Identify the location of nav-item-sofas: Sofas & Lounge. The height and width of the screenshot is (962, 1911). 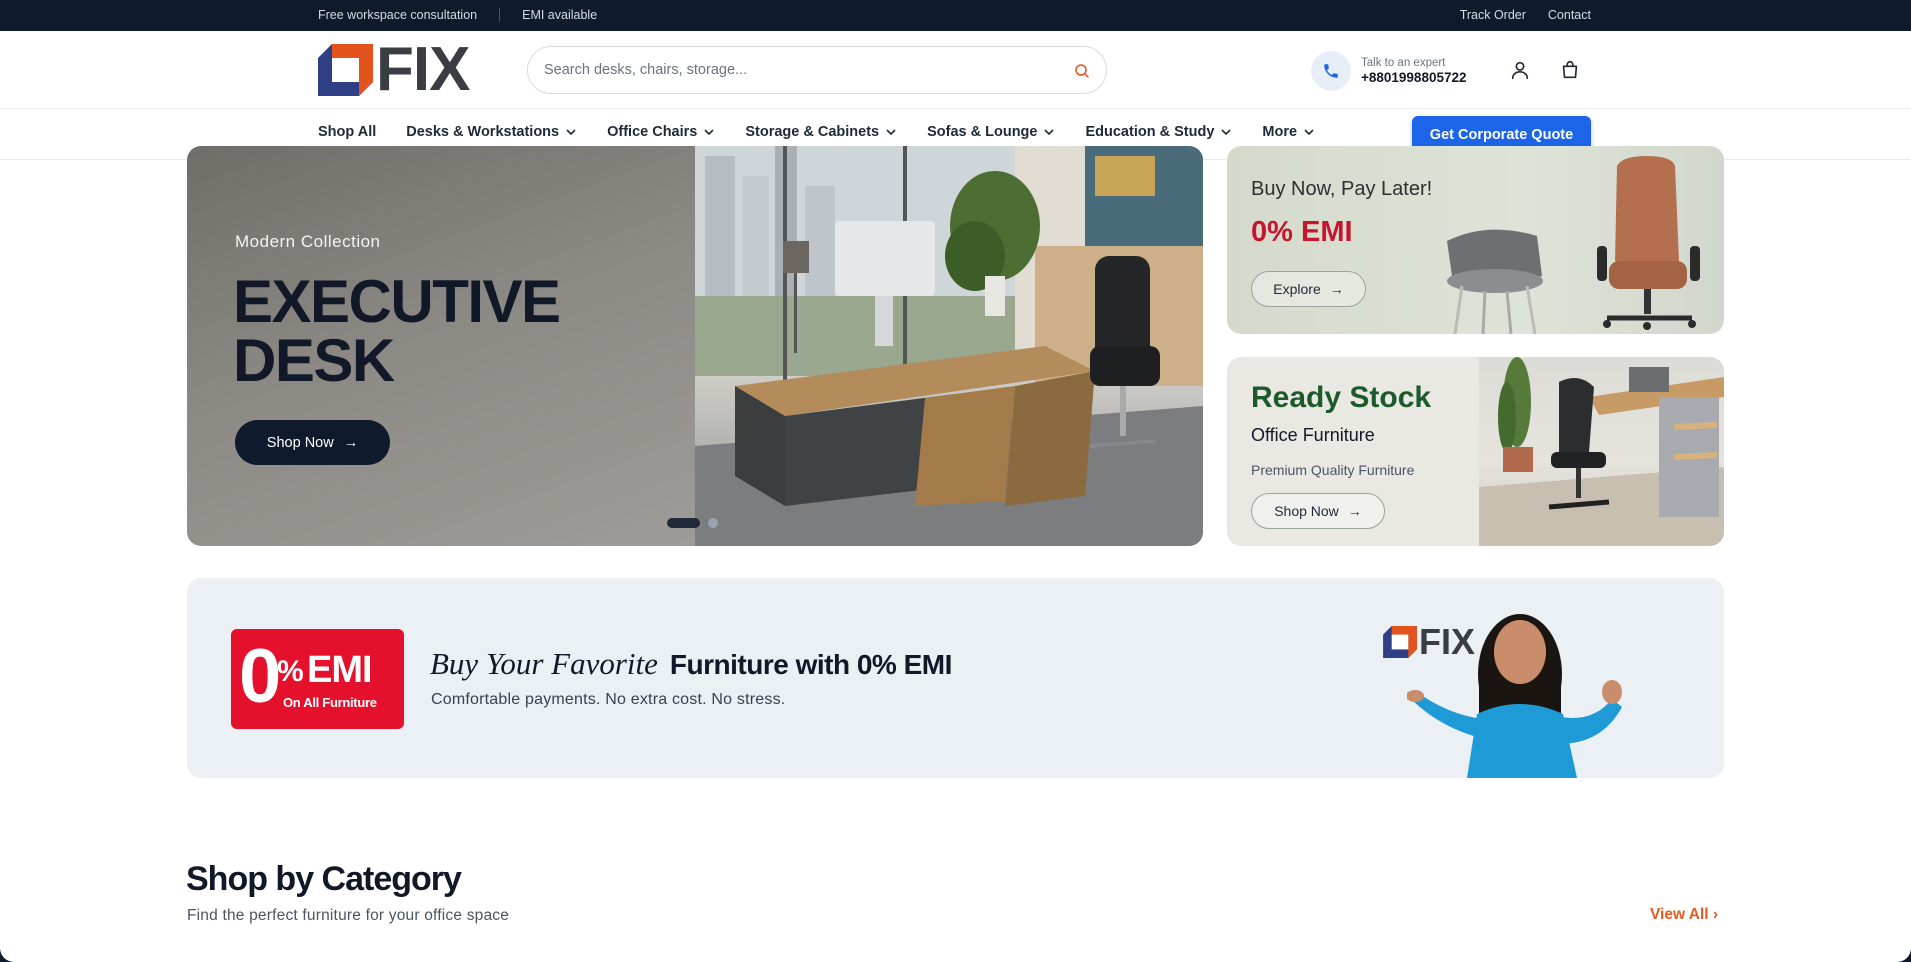
(991, 132).